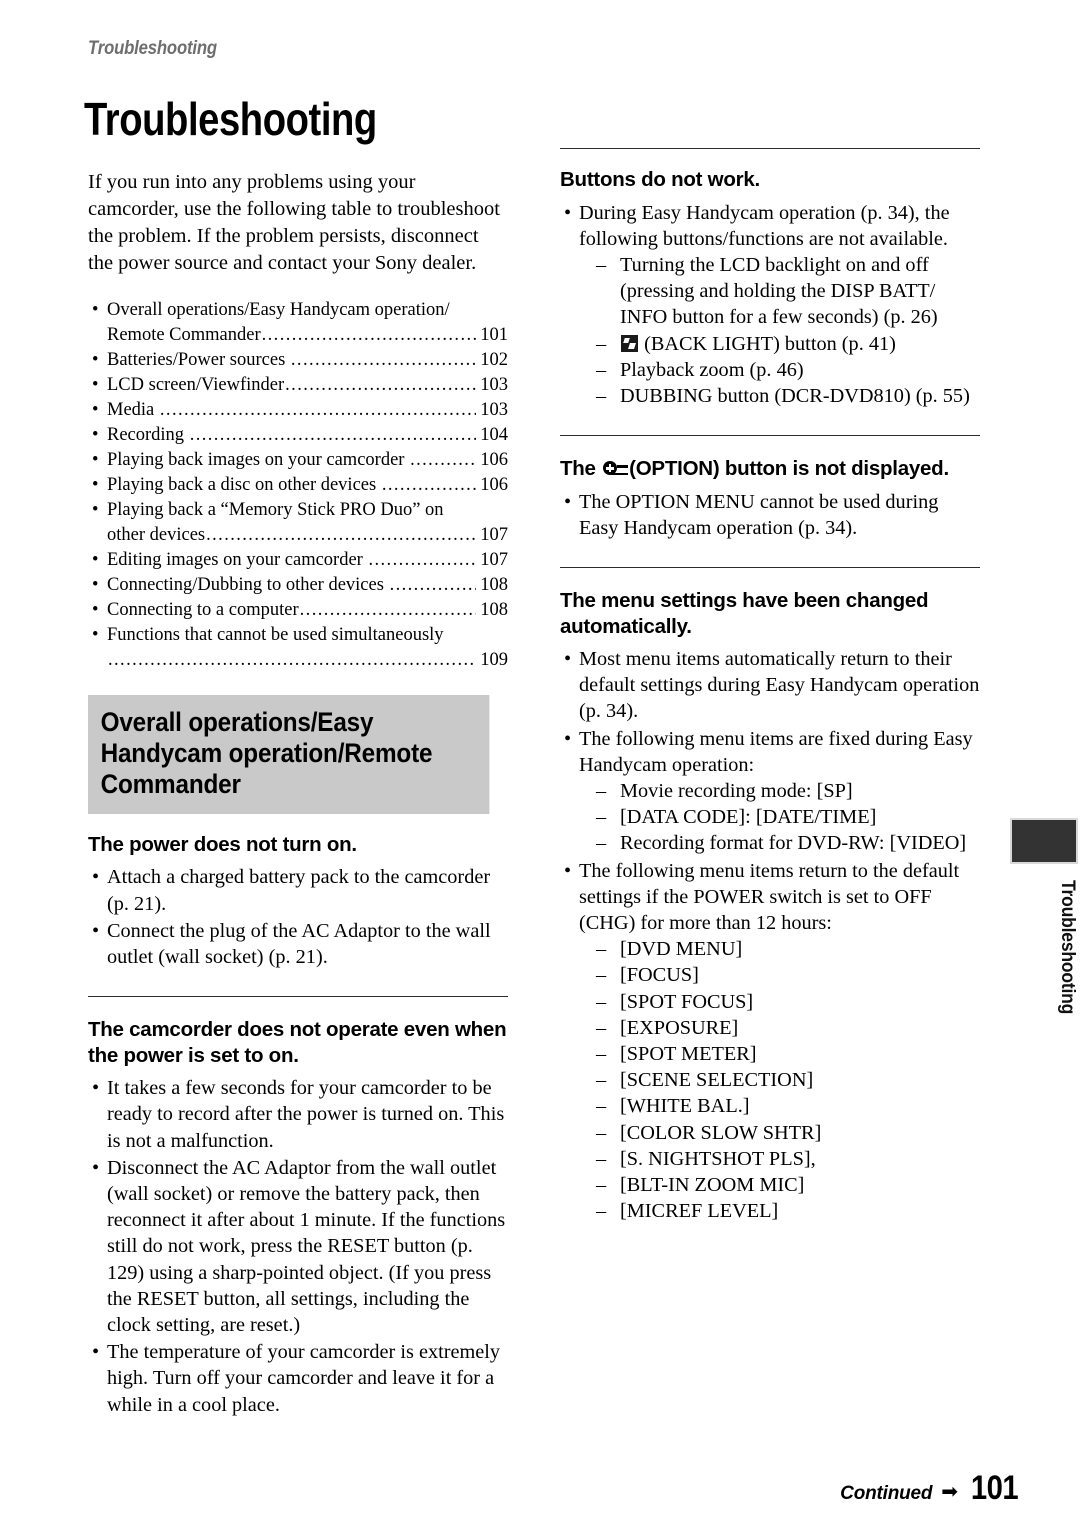 The image size is (1080, 1534). What do you see at coordinates (788, 1080) in the screenshot?
I see `sublist-item: – [SCENE SELECTION]` at bounding box center [788, 1080].